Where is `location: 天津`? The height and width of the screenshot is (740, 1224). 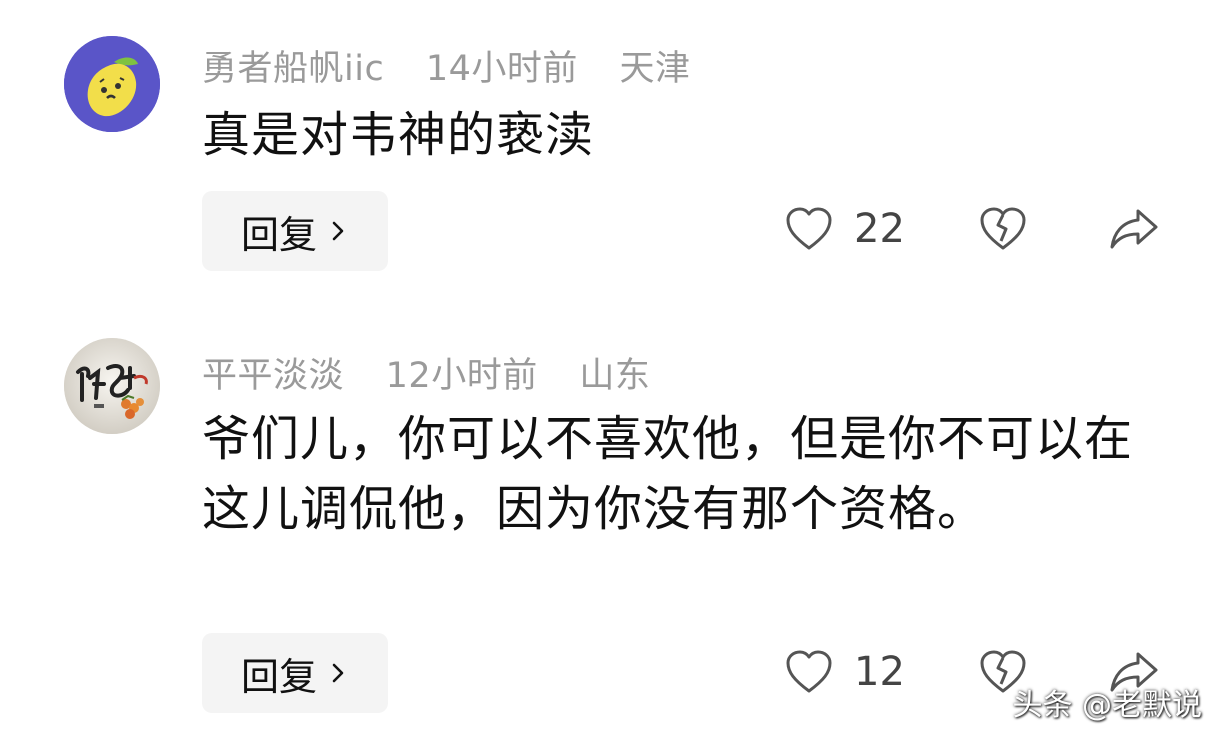 location: 天津 is located at coordinates (655, 69).